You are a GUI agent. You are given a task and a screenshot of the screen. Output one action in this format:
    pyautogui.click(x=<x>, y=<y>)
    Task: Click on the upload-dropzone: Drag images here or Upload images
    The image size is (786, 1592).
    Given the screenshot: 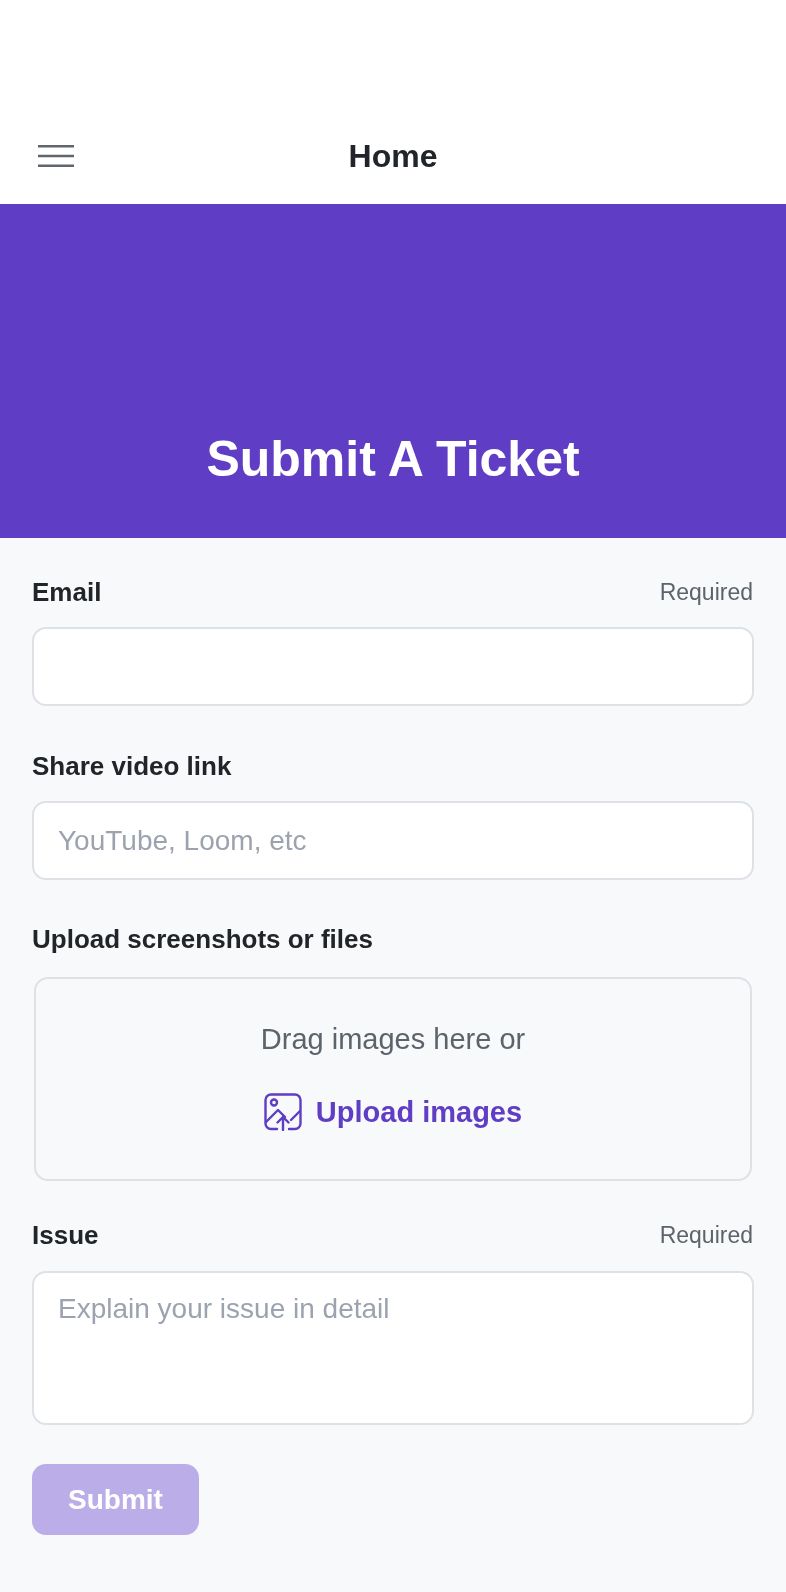 What is the action you would take?
    pyautogui.click(x=393, y=1079)
    